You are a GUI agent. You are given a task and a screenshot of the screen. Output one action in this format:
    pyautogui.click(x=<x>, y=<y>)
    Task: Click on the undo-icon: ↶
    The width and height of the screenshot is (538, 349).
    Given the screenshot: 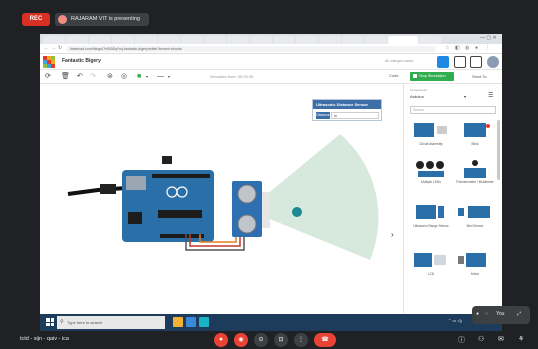 What is the action you would take?
    pyautogui.click(x=80, y=77)
    